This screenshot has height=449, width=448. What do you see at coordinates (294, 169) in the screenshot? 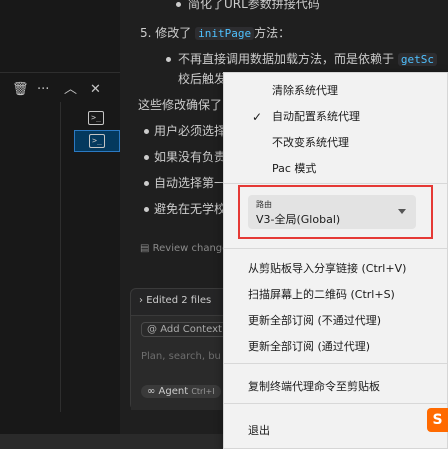
I see `menu-item-pac-mode: Pac 模式` at bounding box center [294, 169].